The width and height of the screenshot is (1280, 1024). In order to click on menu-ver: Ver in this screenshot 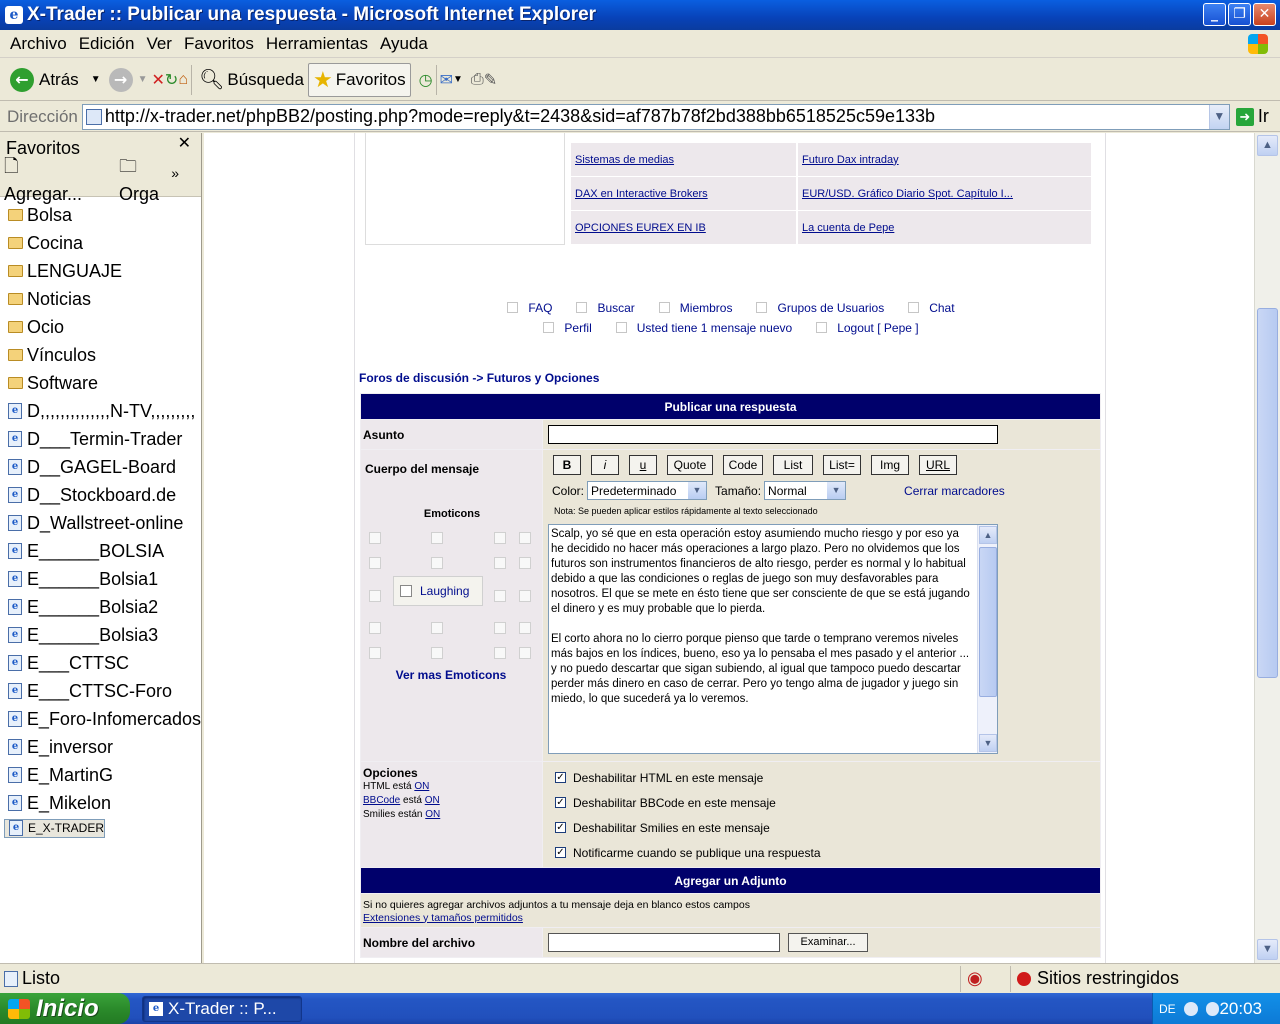, I will do `click(159, 44)`.